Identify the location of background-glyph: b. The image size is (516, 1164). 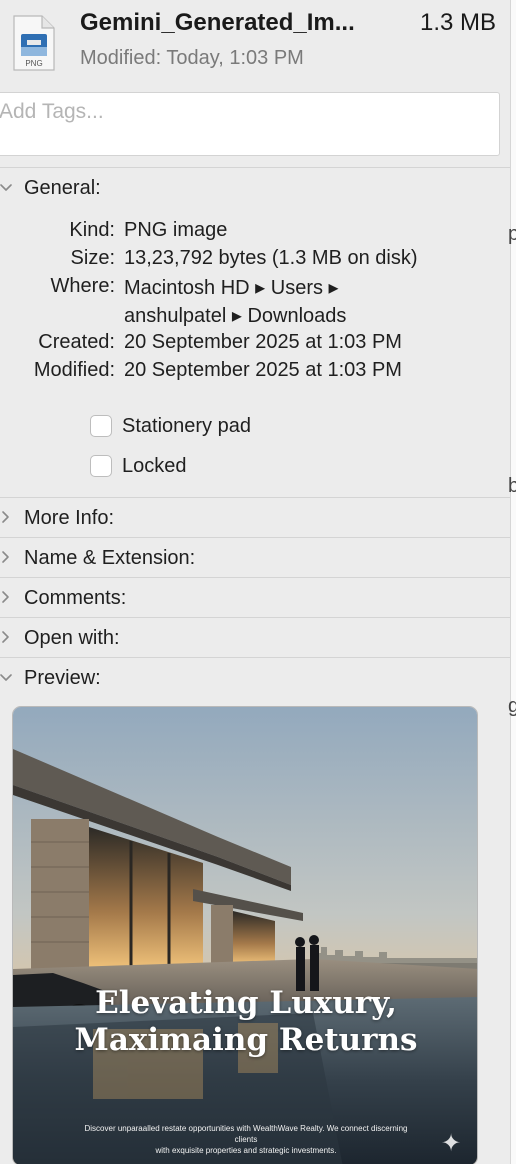
(512, 486).